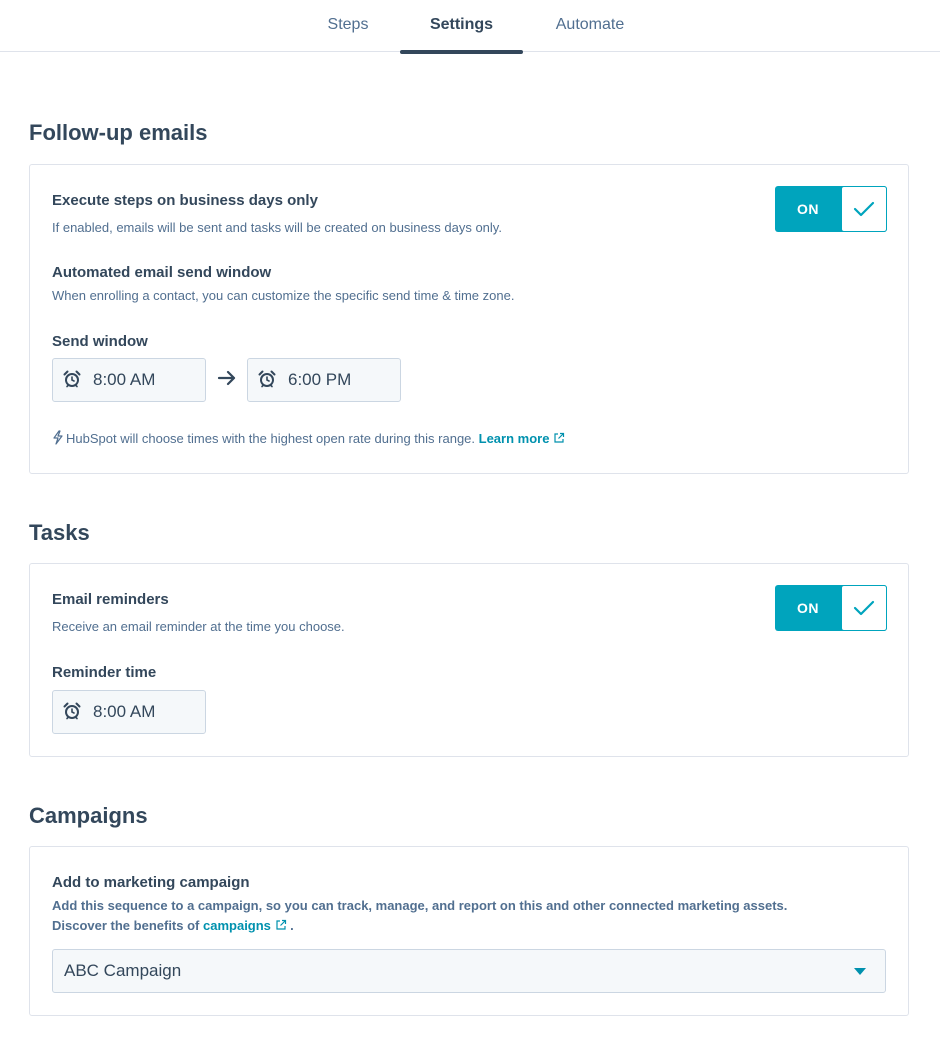  I want to click on add-to-campaign-label: Add to marketing campaign, so click(151, 882).